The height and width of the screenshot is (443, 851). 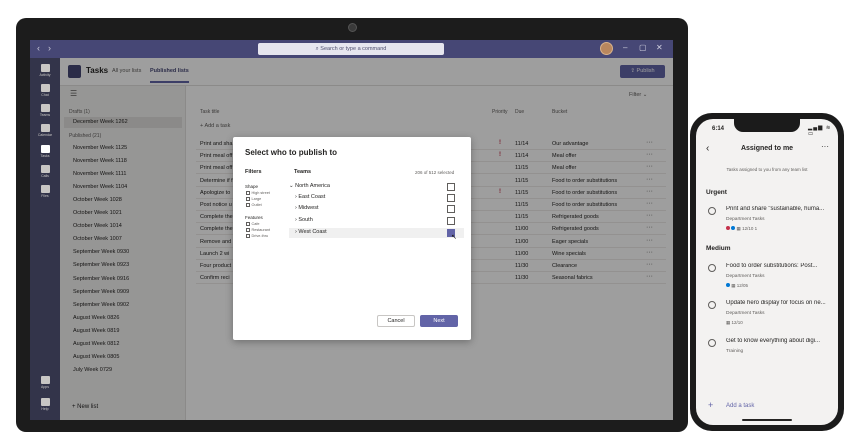 I want to click on filter-option-label: Cafe, so click(x=255, y=224).